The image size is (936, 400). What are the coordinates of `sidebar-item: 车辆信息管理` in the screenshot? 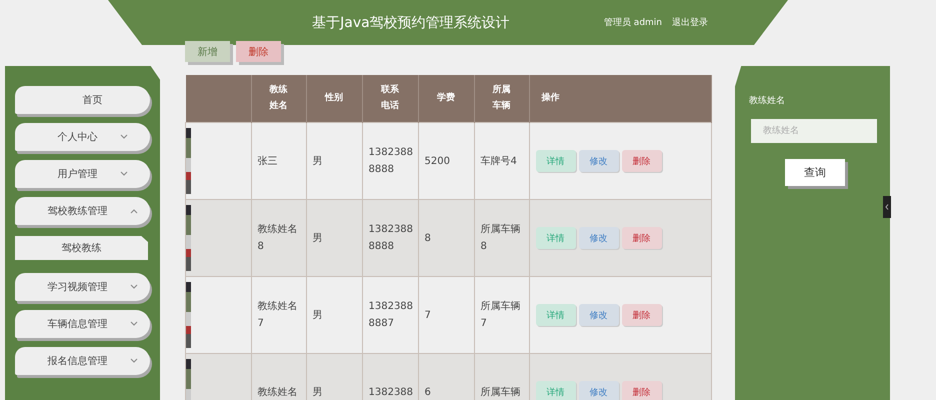 It's located at (82, 324).